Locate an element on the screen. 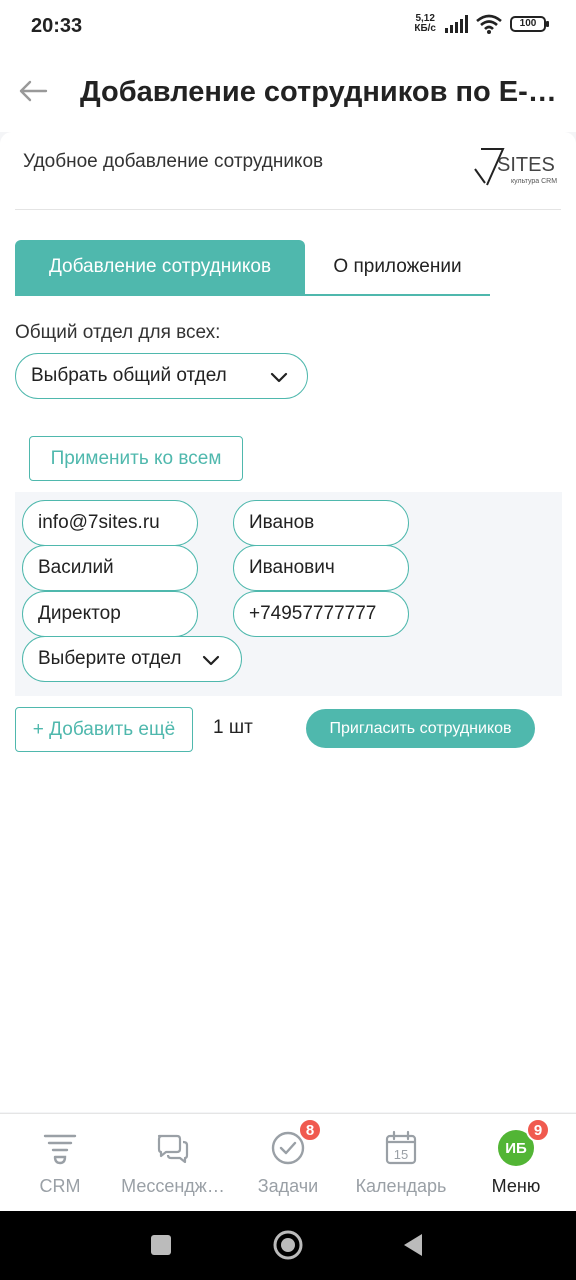  apply-to-all-button: Применить ко всем is located at coordinates (136, 458).